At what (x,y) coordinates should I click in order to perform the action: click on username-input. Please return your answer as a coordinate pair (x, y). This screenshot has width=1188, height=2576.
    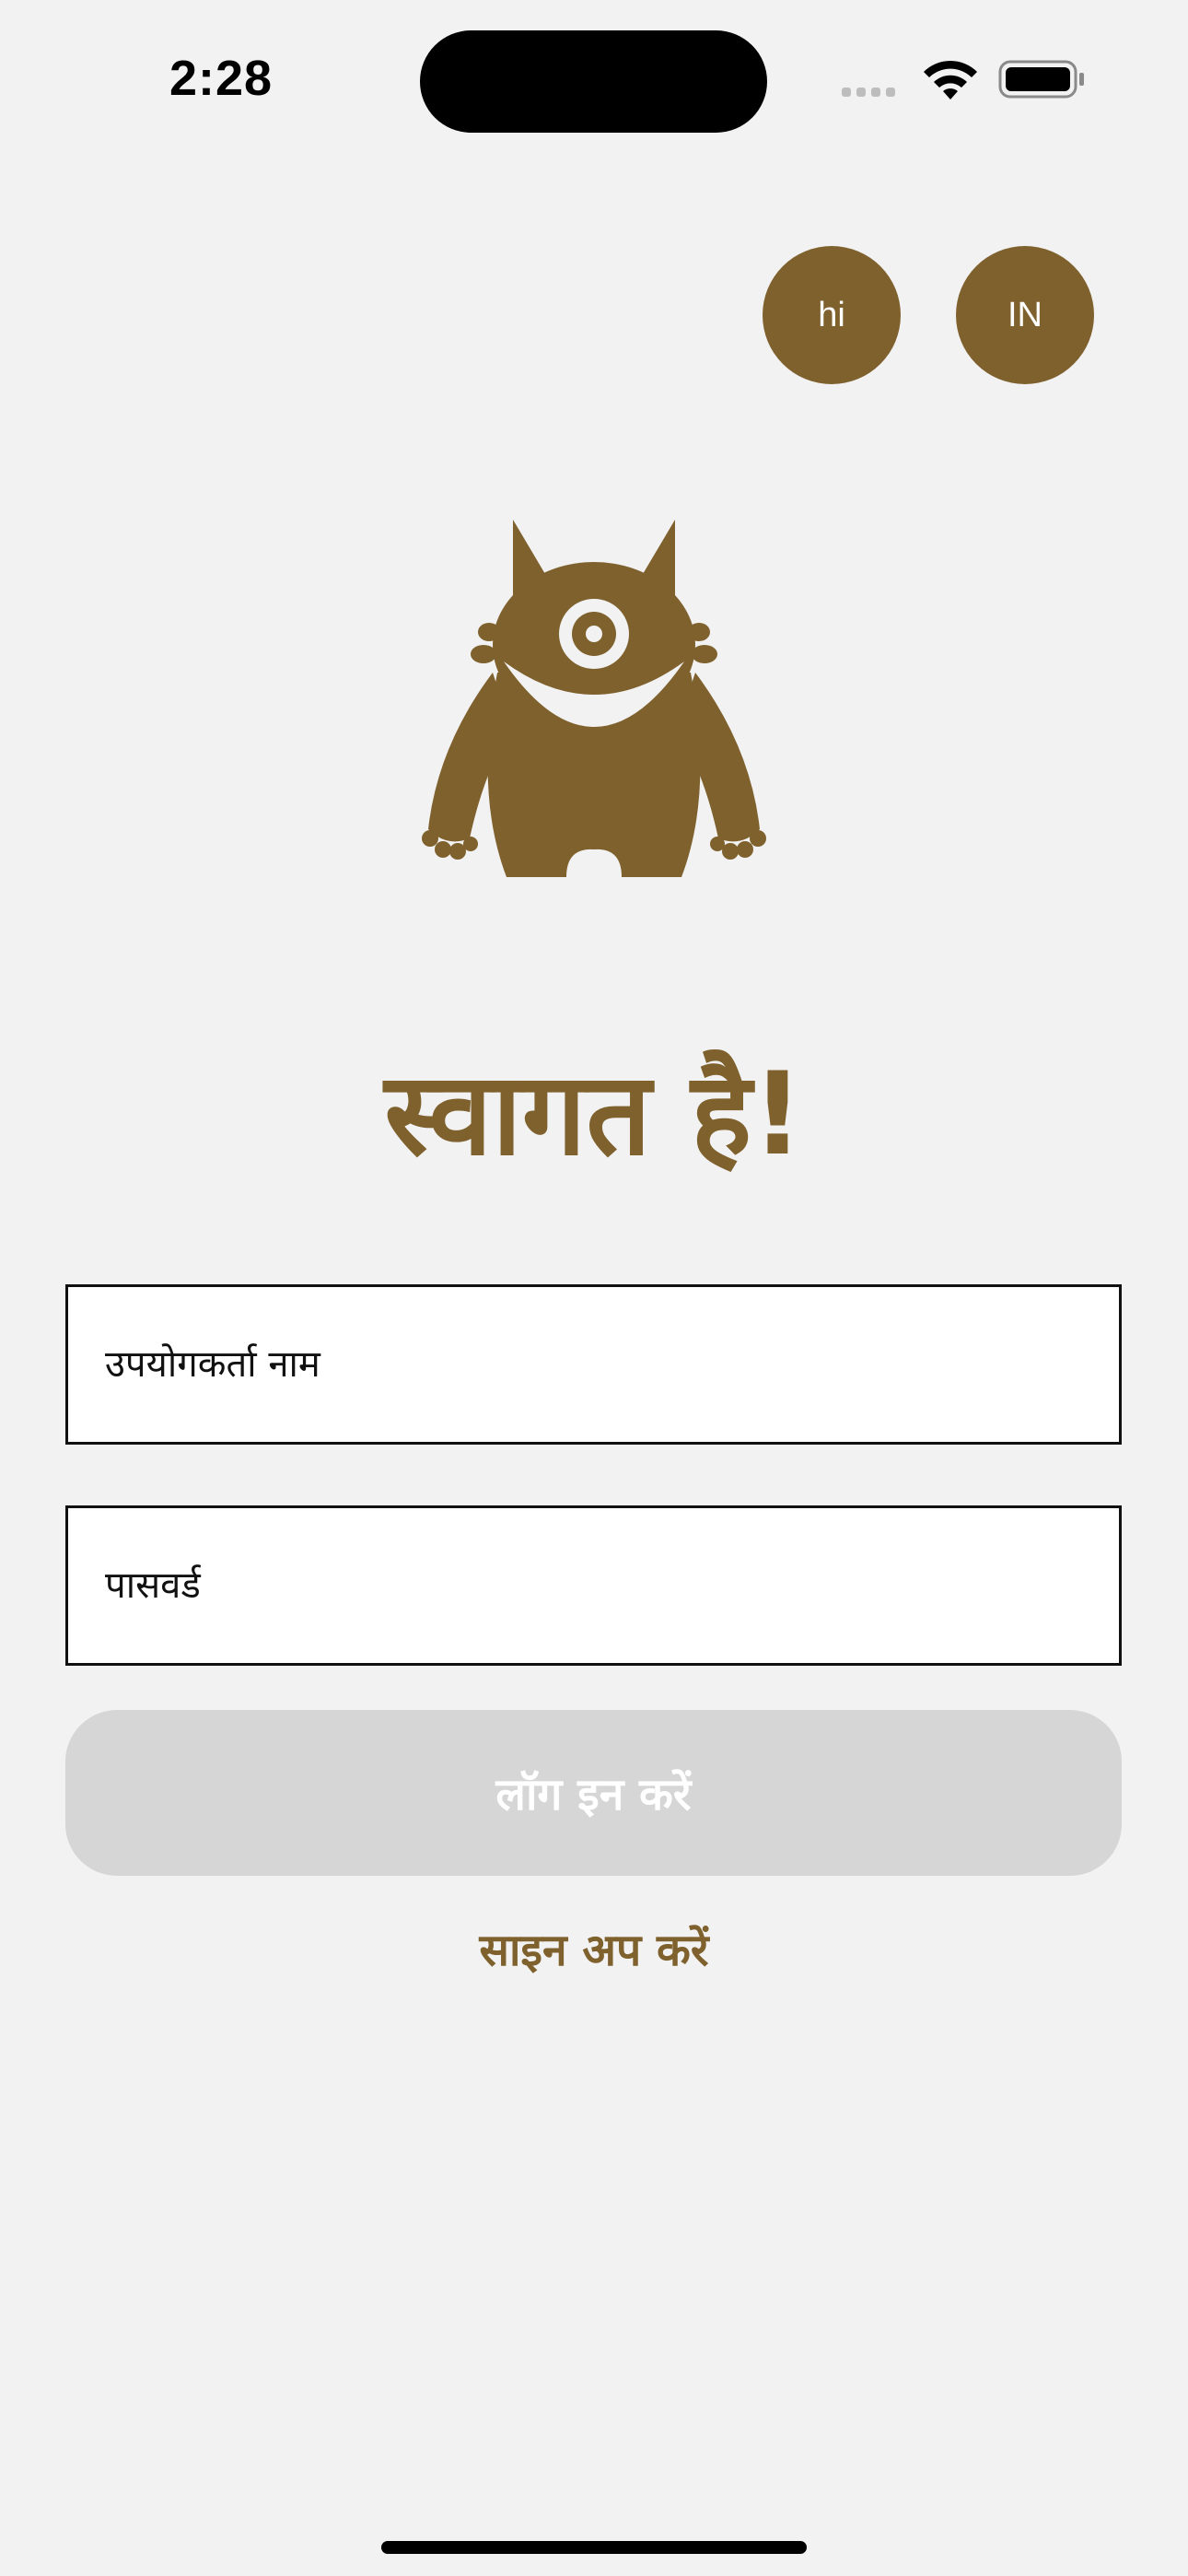
    Looking at the image, I should click on (593, 1364).